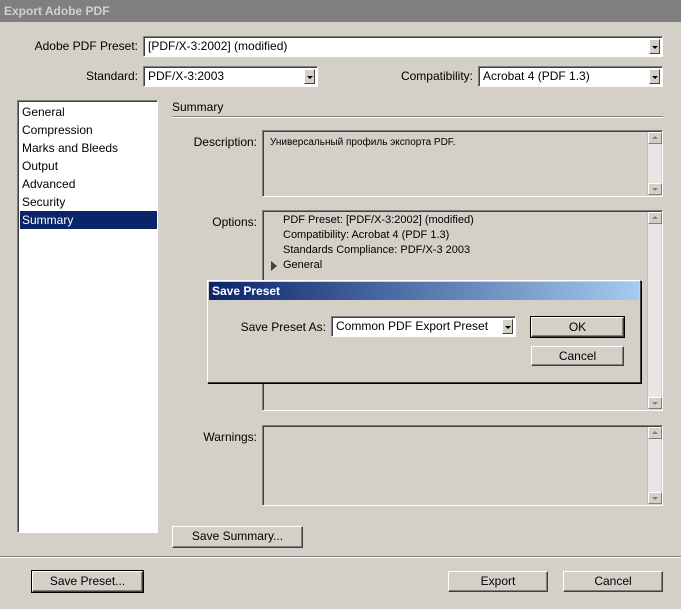 The image size is (681, 609). I want to click on warnings-scrollbar, so click(654, 465).